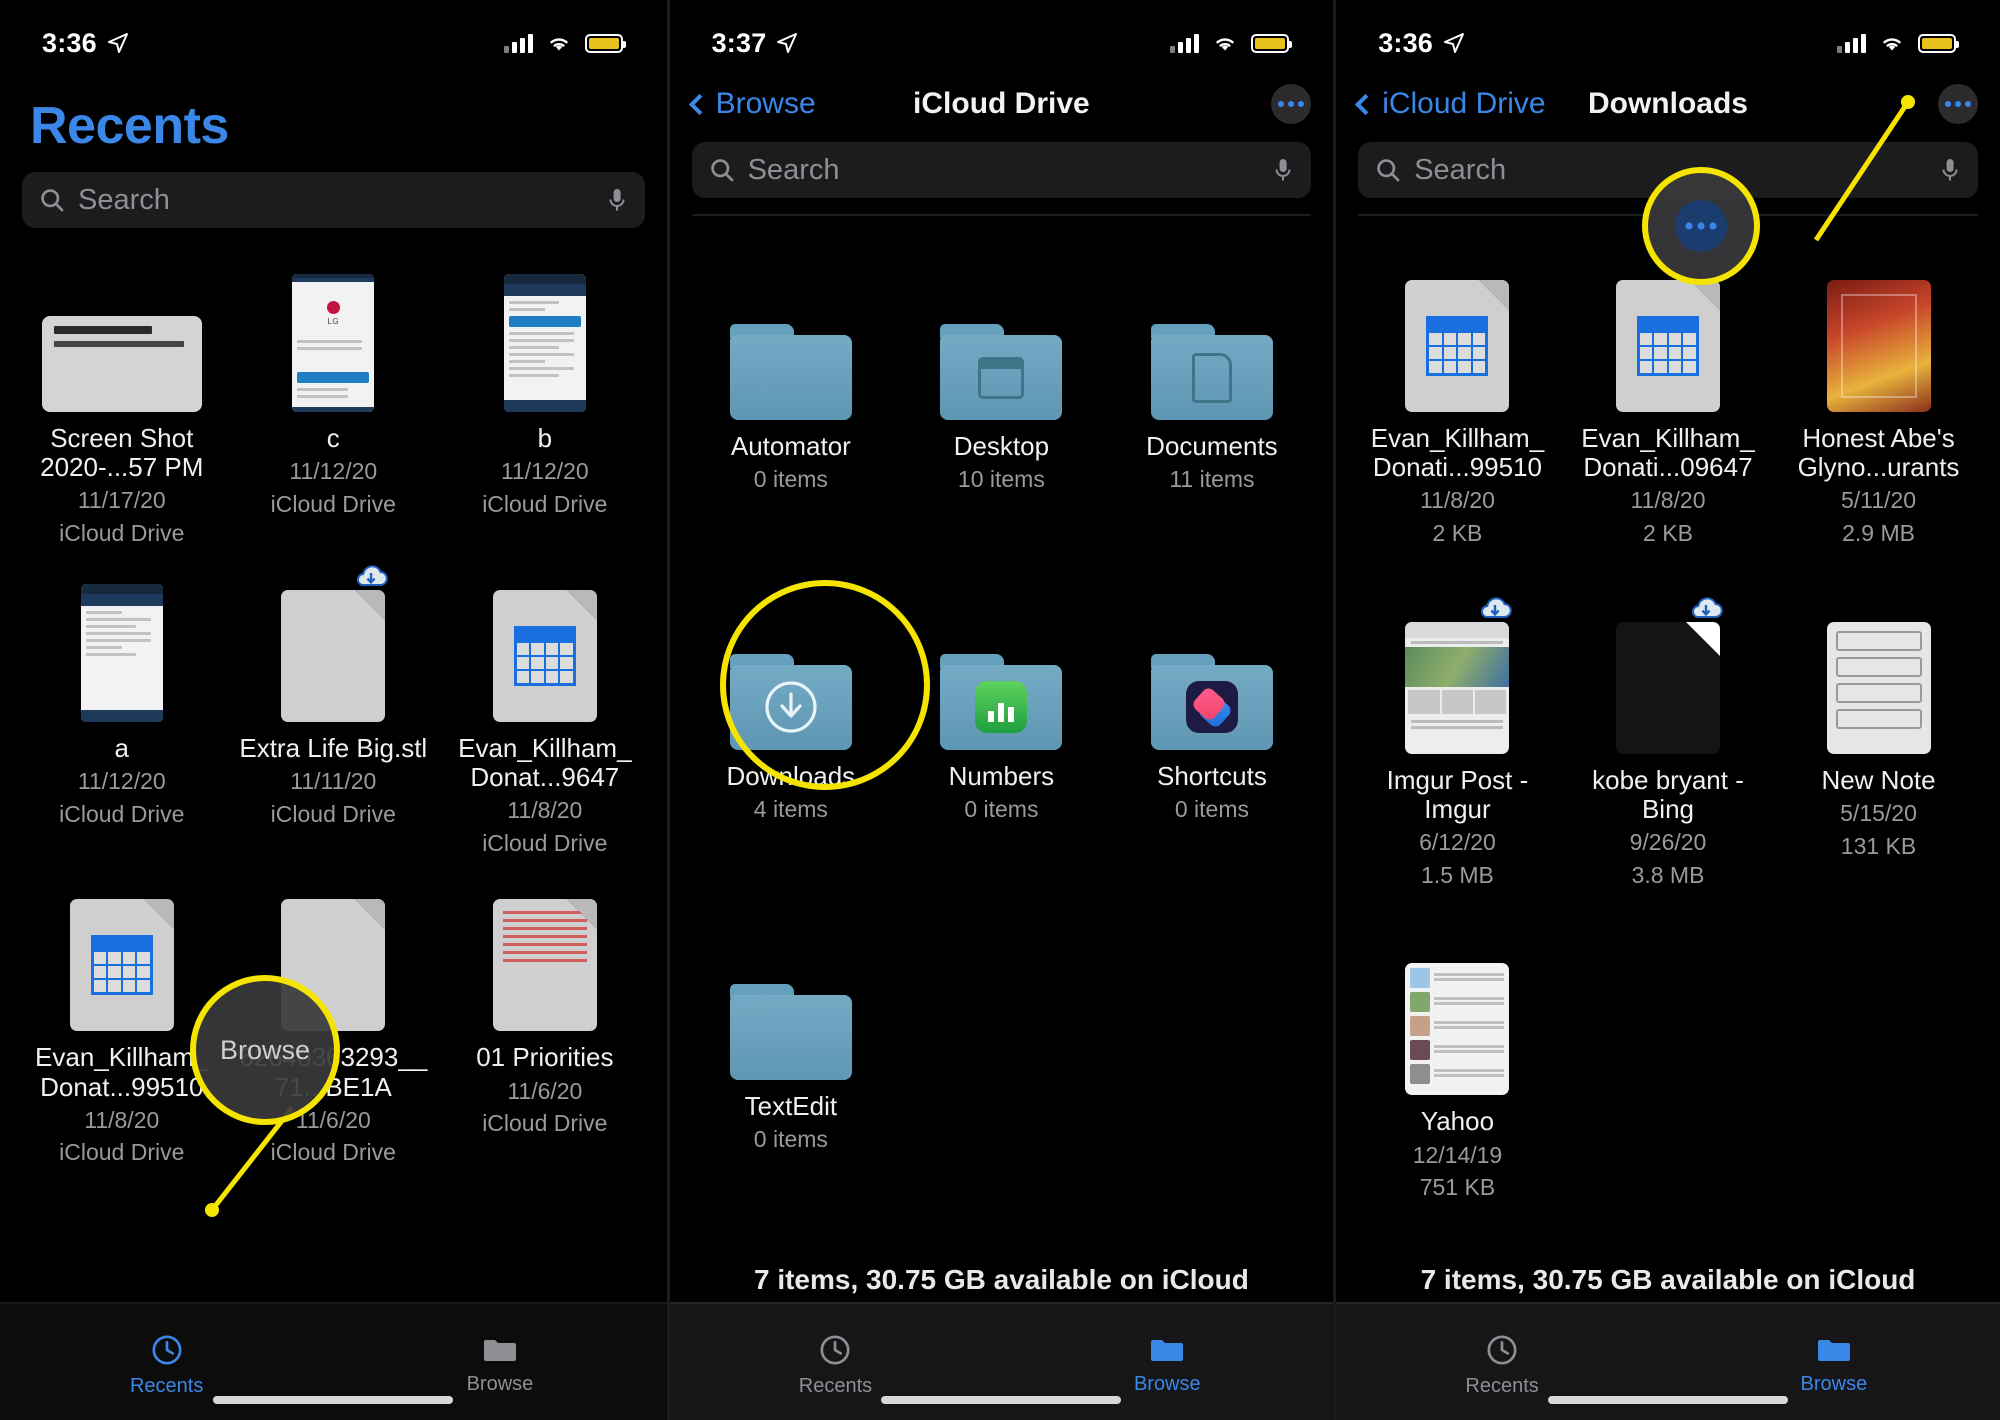  What do you see at coordinates (1668, 874) in the screenshot?
I see `file-size: 3.8 MB` at bounding box center [1668, 874].